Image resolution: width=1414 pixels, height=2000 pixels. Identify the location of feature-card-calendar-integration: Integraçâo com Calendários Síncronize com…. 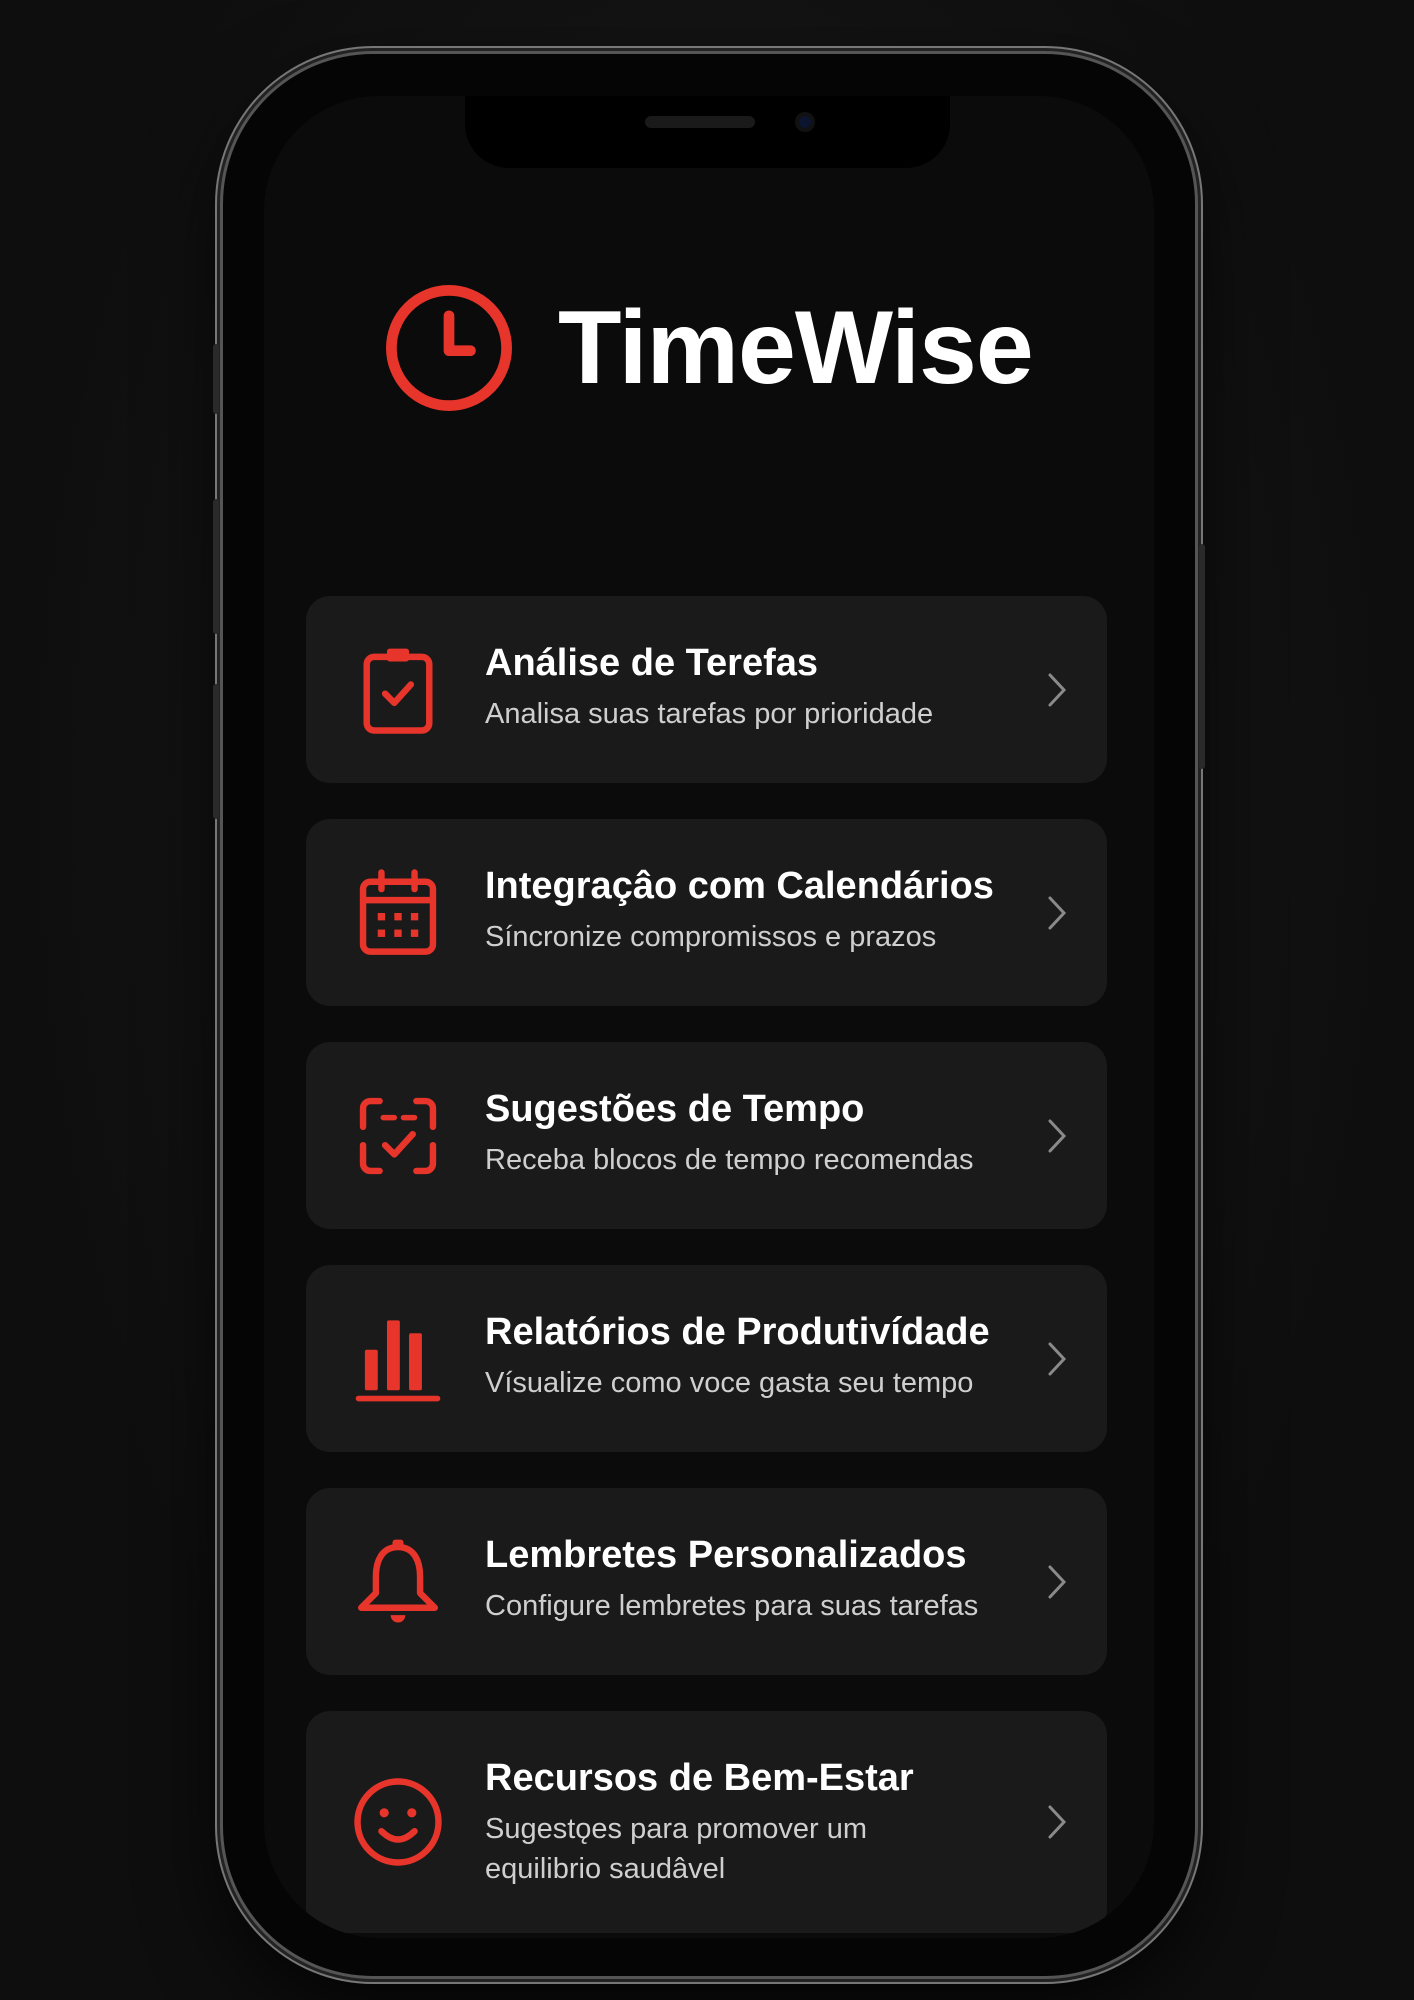
(706, 912).